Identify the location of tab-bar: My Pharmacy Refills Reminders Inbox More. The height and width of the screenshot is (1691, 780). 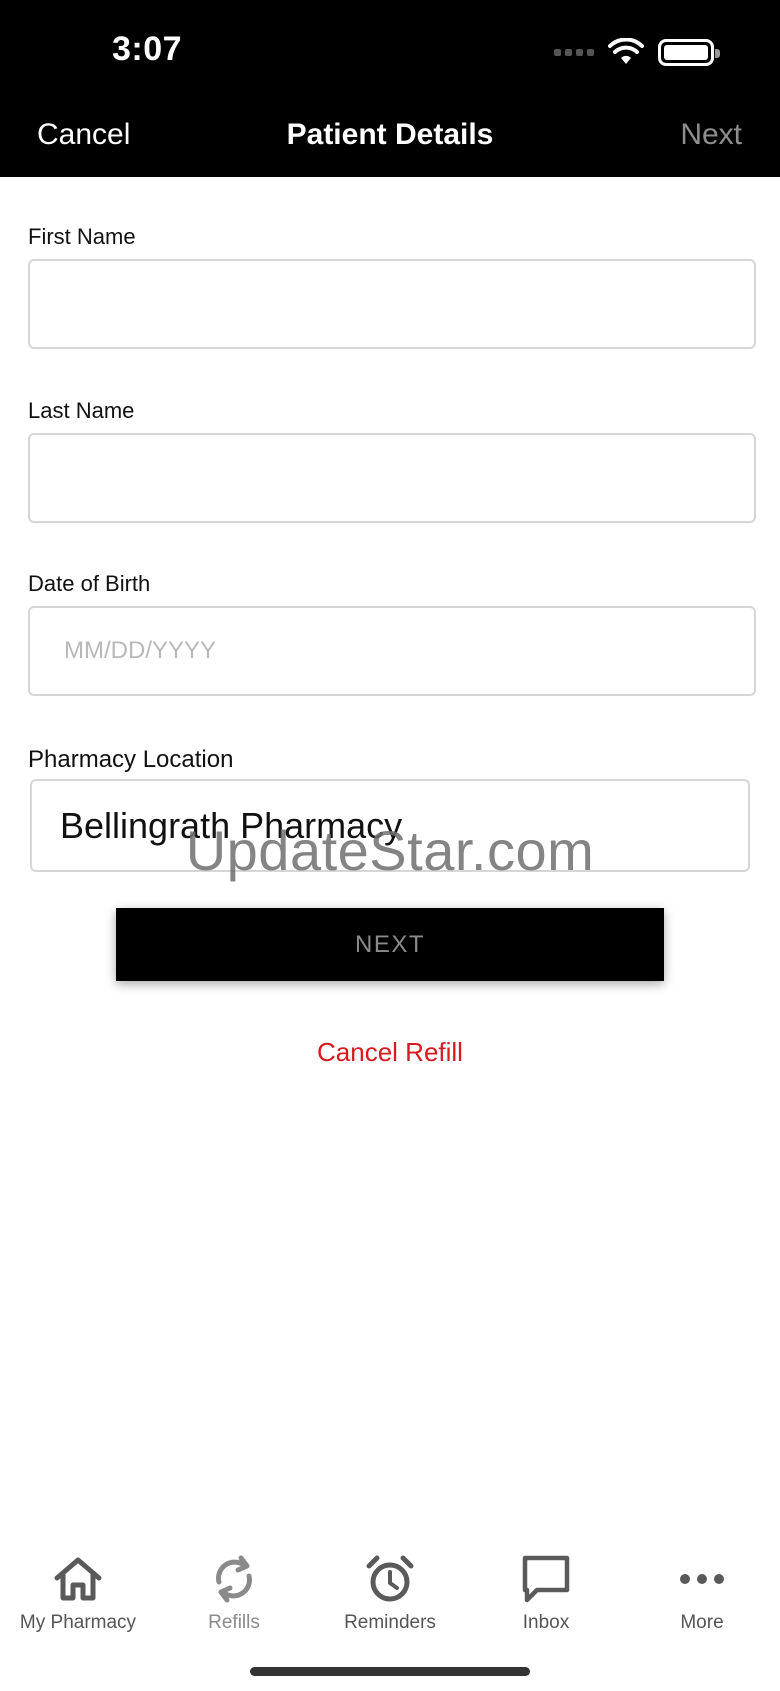
(390, 1595).